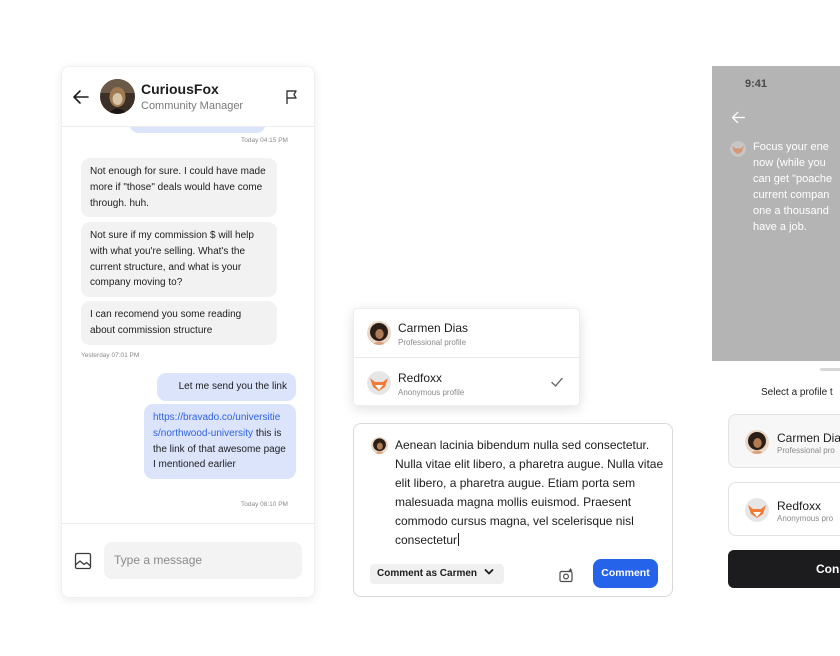 The image size is (840, 656). I want to click on add-photo-icon, so click(566, 575).